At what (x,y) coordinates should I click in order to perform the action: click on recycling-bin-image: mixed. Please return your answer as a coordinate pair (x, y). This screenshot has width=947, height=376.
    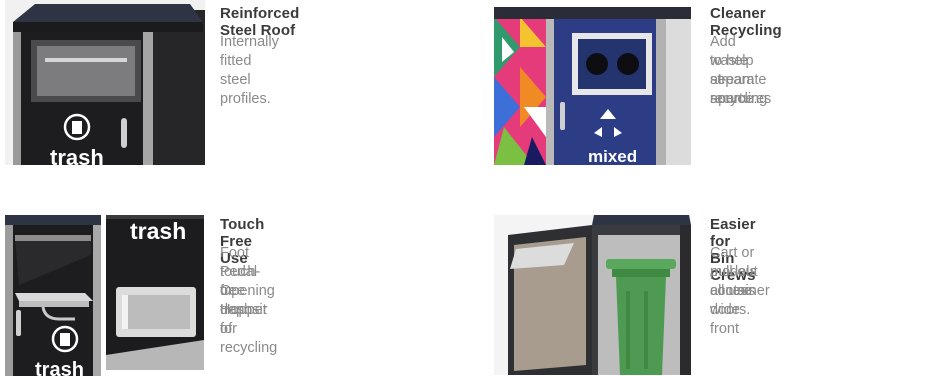
    Looking at the image, I should click on (592, 86).